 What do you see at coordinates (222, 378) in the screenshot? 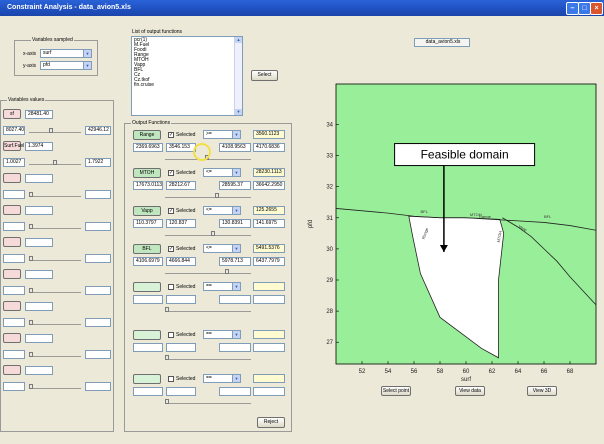
I see `operator-select: == ▼` at bounding box center [222, 378].